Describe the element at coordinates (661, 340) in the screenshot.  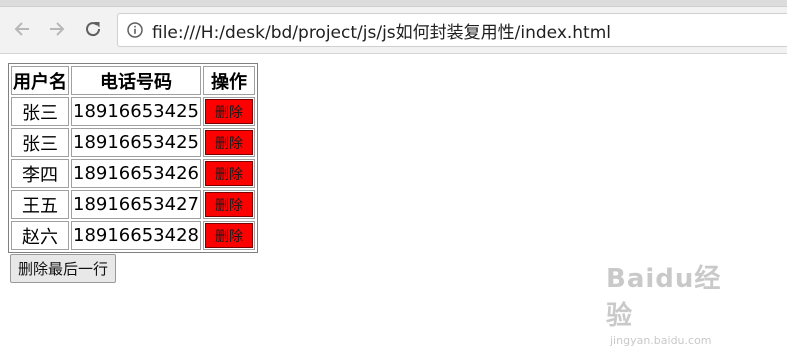
I see `watermark-url: jingyan.baidu.com` at that location.